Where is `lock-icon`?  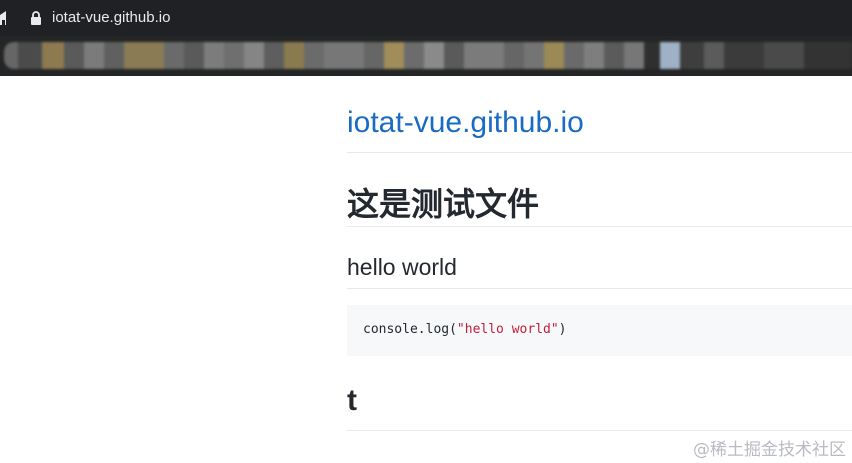 lock-icon is located at coordinates (36, 18).